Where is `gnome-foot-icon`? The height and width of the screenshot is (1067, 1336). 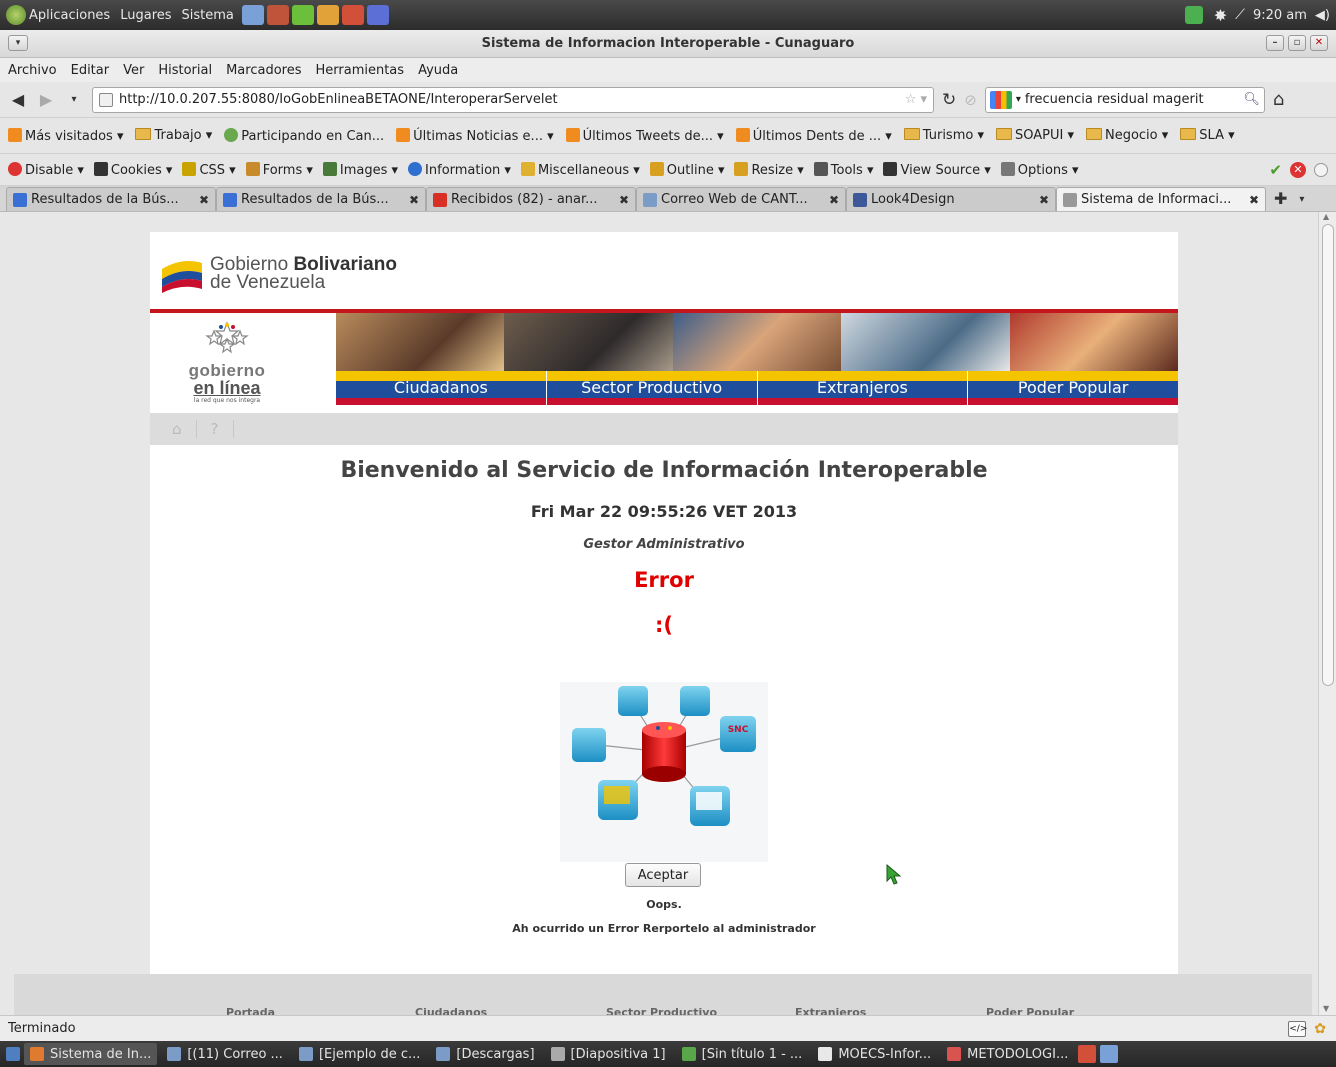
gnome-foot-icon is located at coordinates (16, 15).